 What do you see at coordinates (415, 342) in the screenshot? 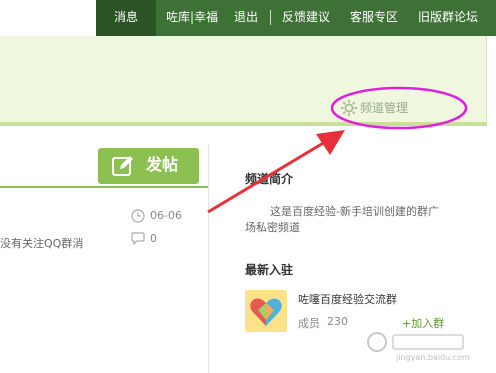
I see `baidu-watermark-logo` at bounding box center [415, 342].